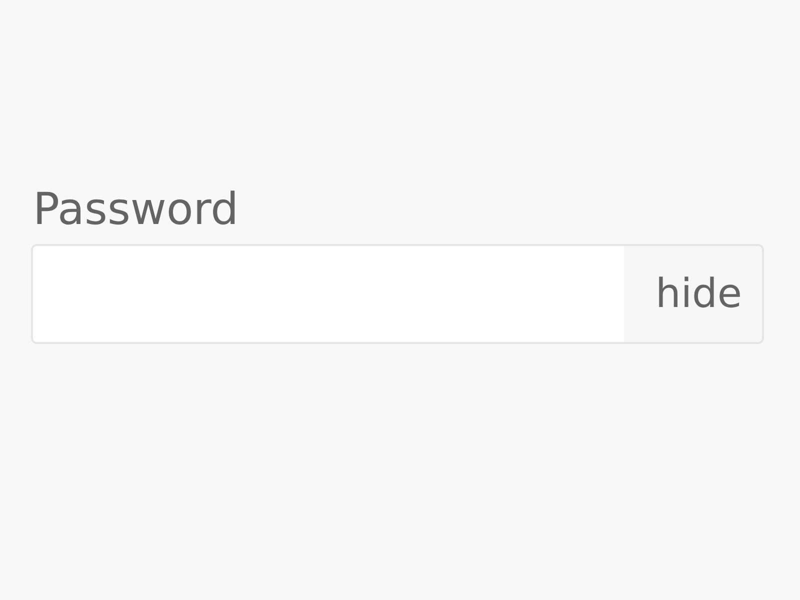  I want to click on hide-toggle: hide, so click(693, 294).